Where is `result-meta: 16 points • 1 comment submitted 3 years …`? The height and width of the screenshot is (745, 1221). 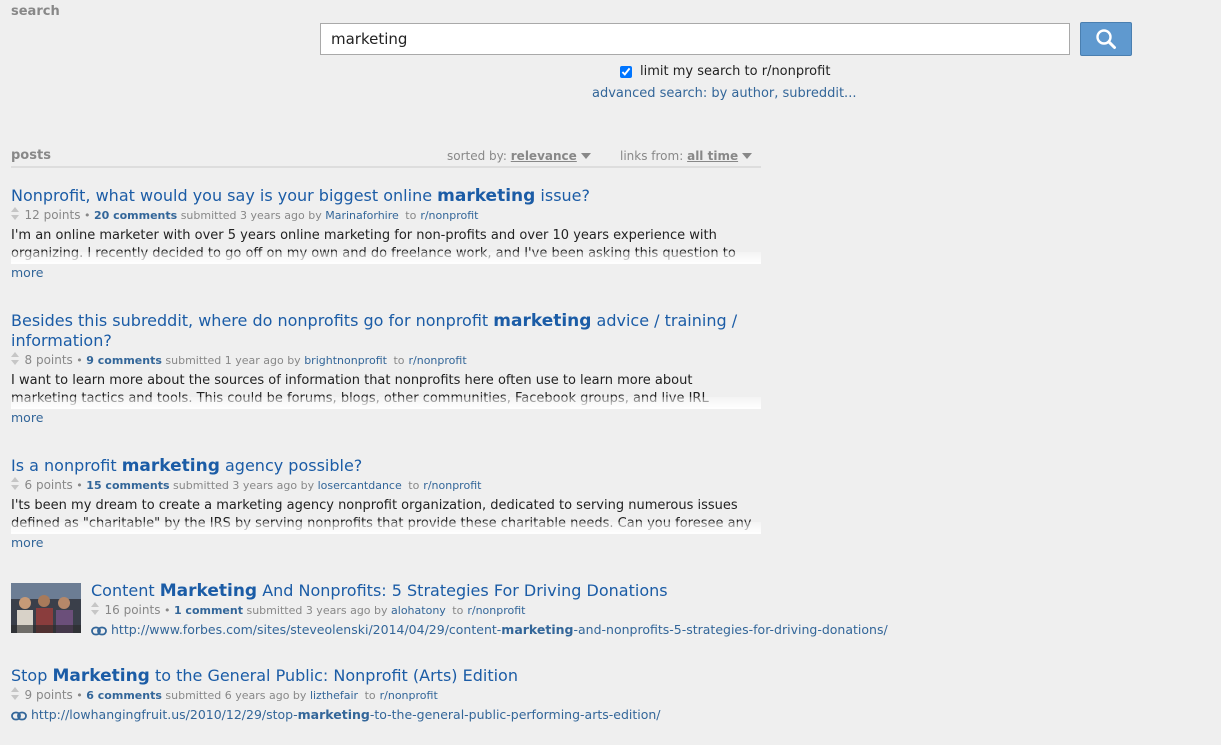 result-meta: 16 points • 1 comment submitted 3 years … is located at coordinates (641, 610).